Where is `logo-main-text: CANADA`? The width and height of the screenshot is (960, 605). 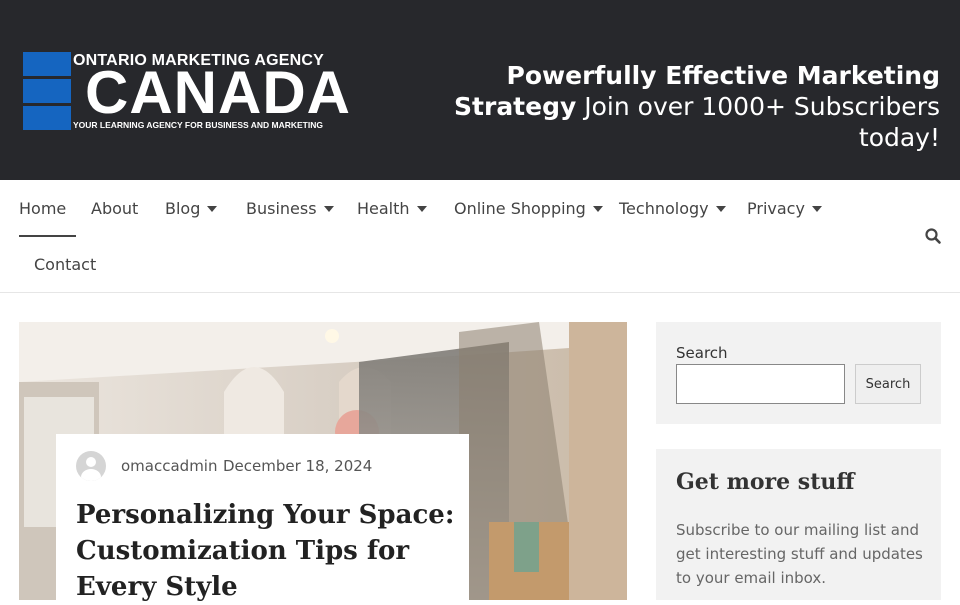
logo-main-text: CANADA is located at coordinates (218, 92).